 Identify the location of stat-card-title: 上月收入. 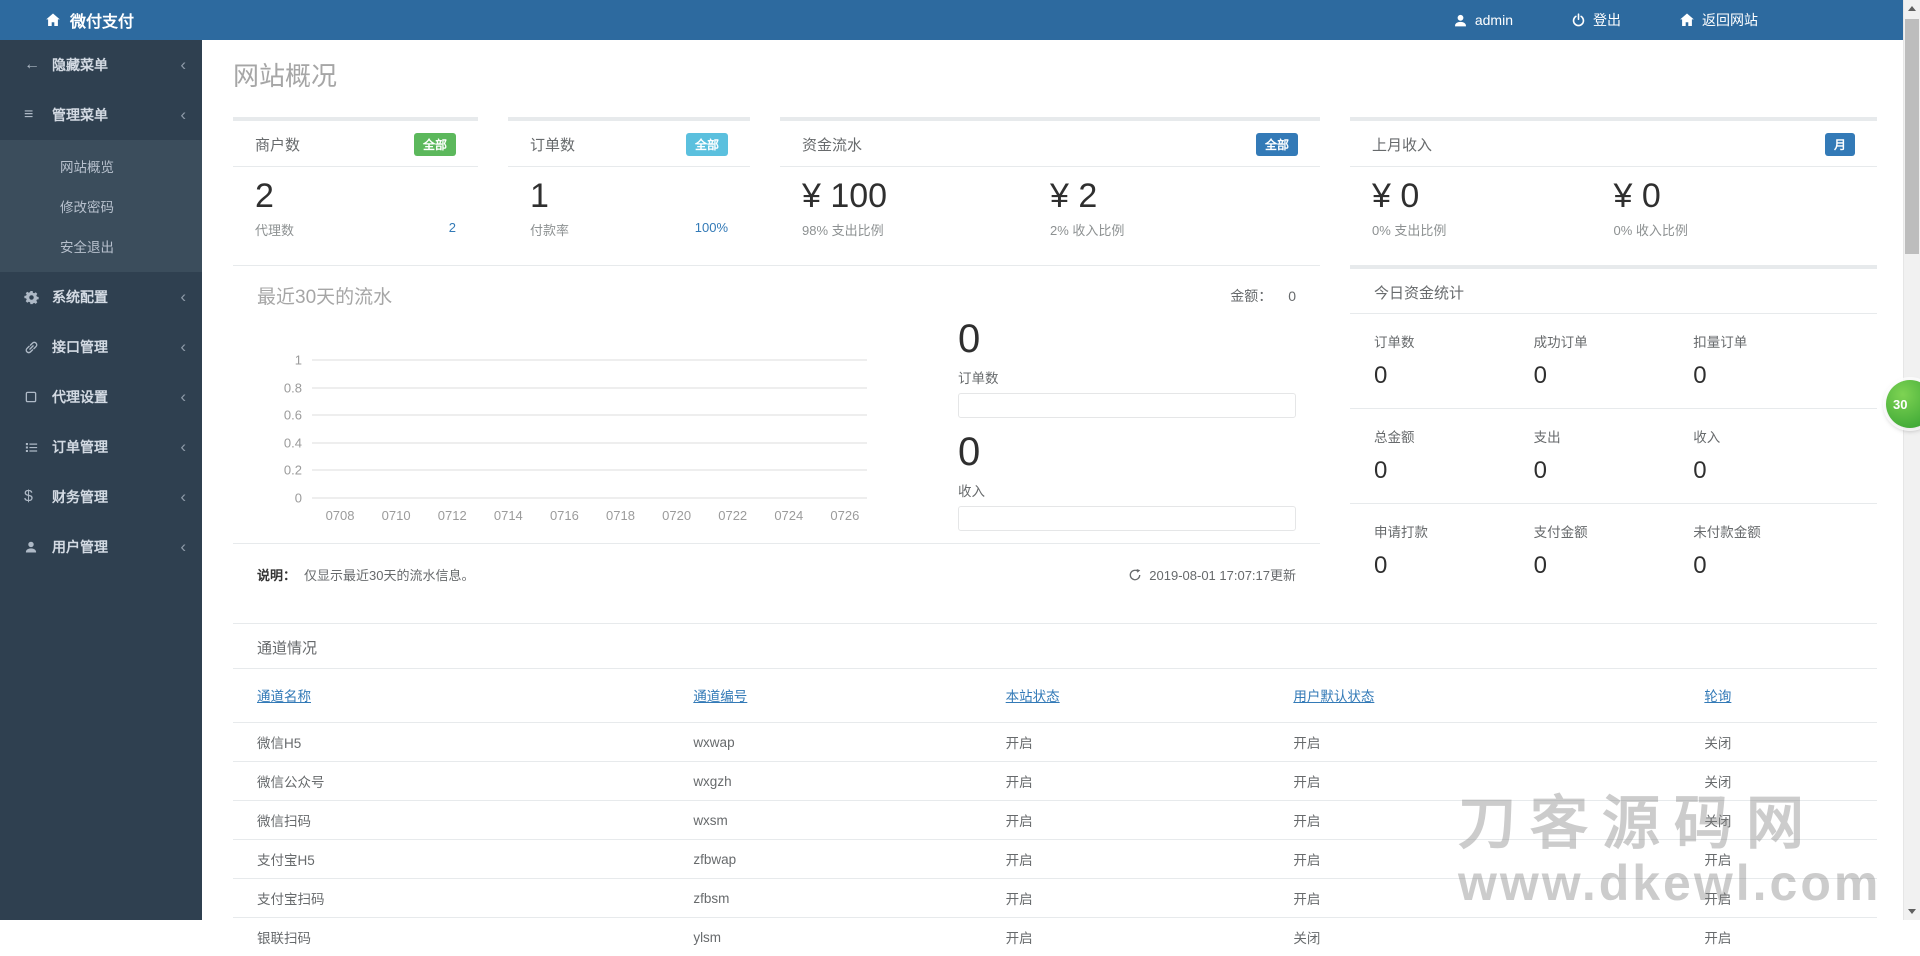
(1402, 144).